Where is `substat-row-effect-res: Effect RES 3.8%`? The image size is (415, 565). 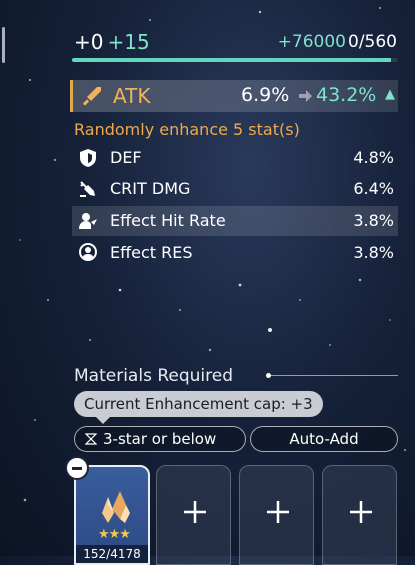 substat-row-effect-res: Effect RES 3.8% is located at coordinates (235, 253).